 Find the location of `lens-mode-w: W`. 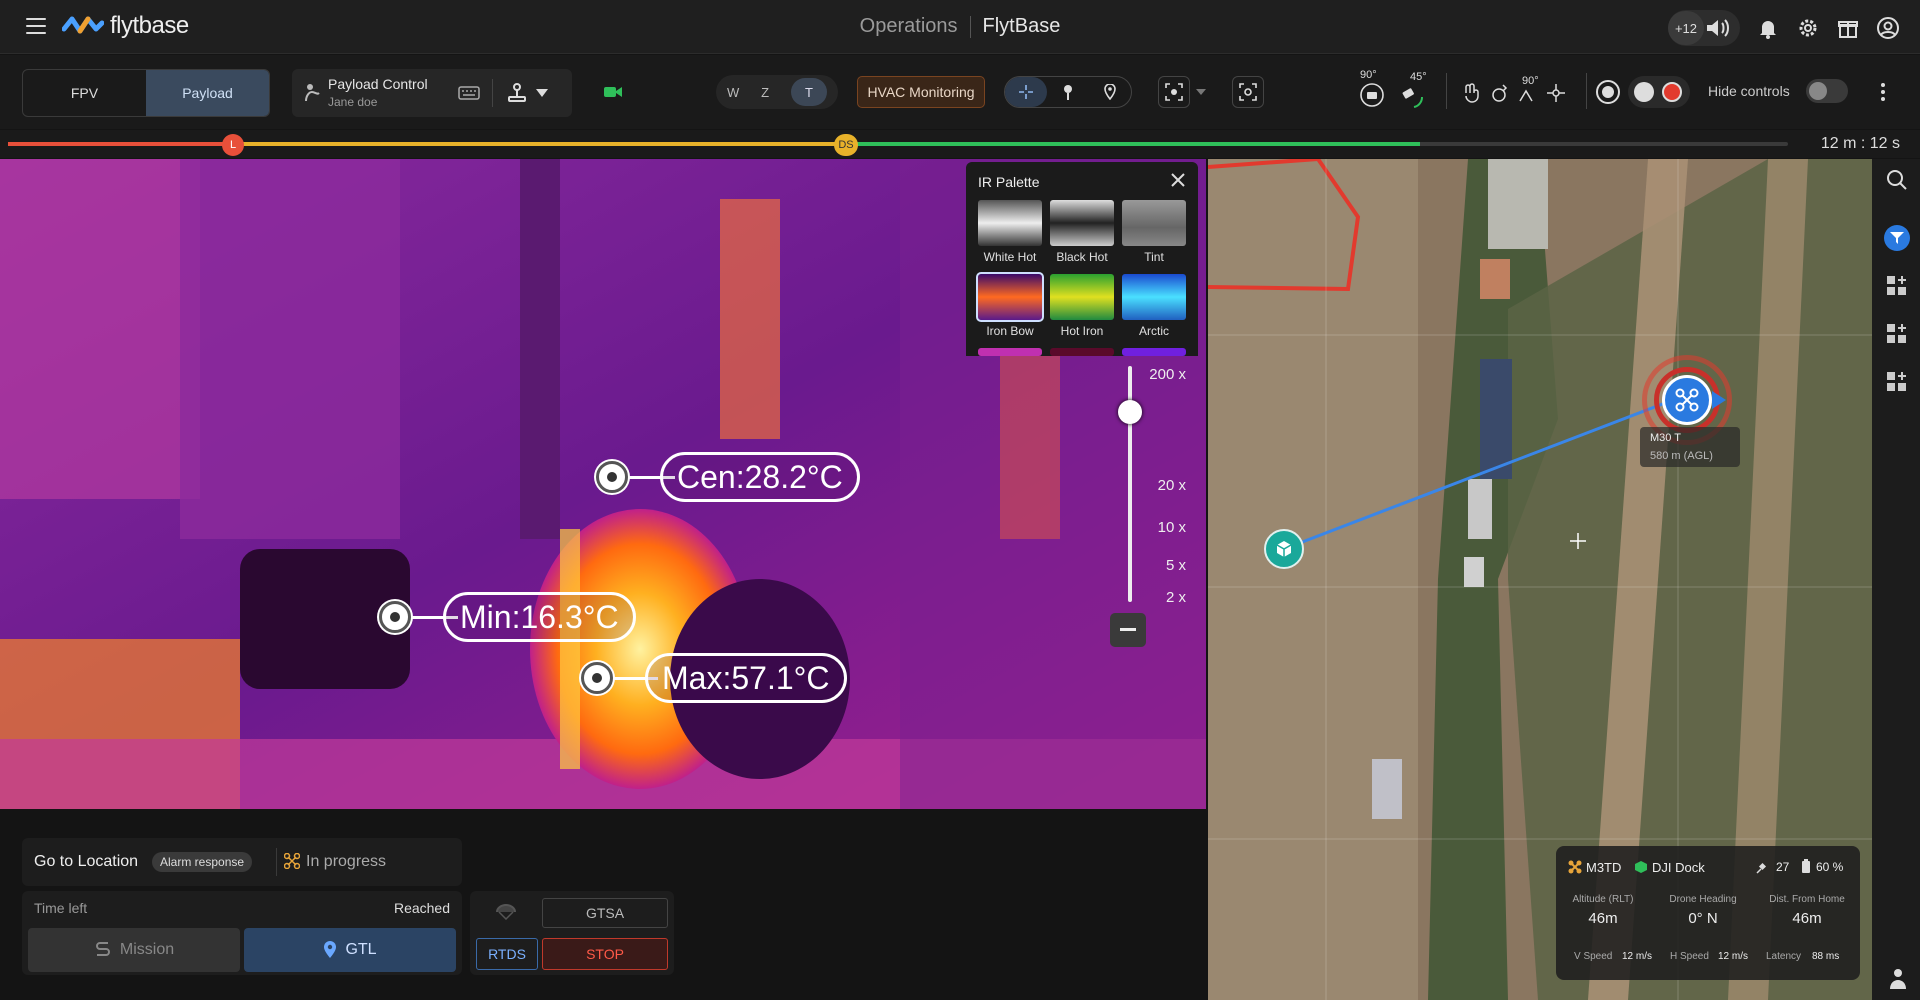

lens-mode-w: W is located at coordinates (733, 92).